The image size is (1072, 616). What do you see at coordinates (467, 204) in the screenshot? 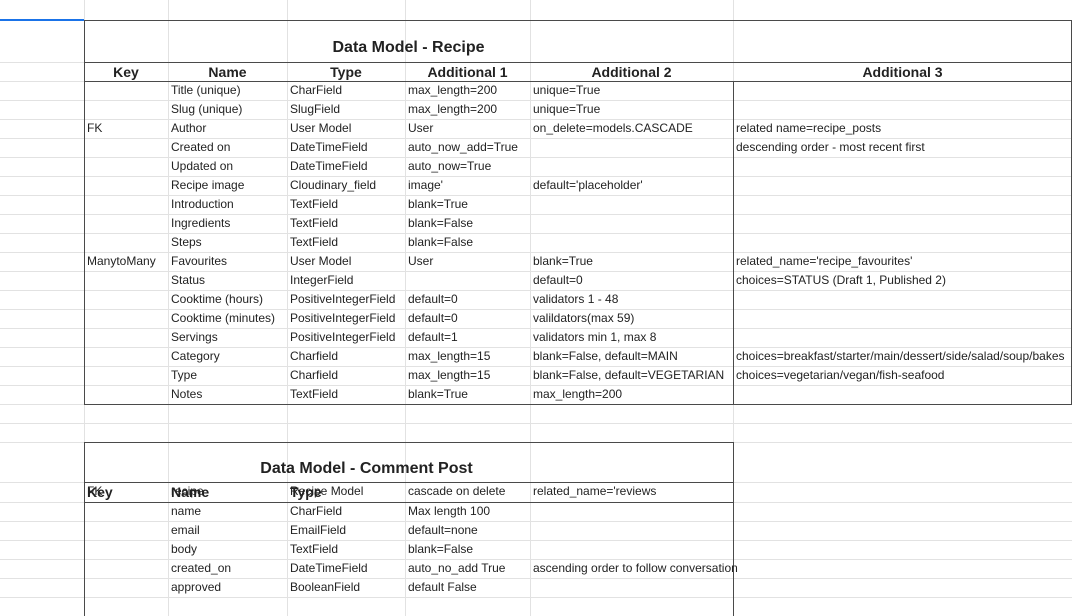
I see `recipe-cell: blank=True` at bounding box center [467, 204].